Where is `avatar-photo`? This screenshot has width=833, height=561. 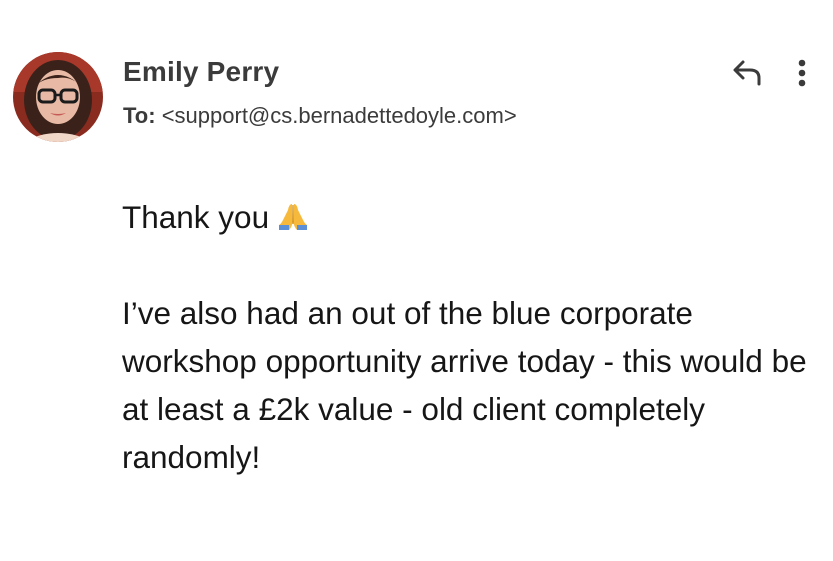 avatar-photo is located at coordinates (58, 97).